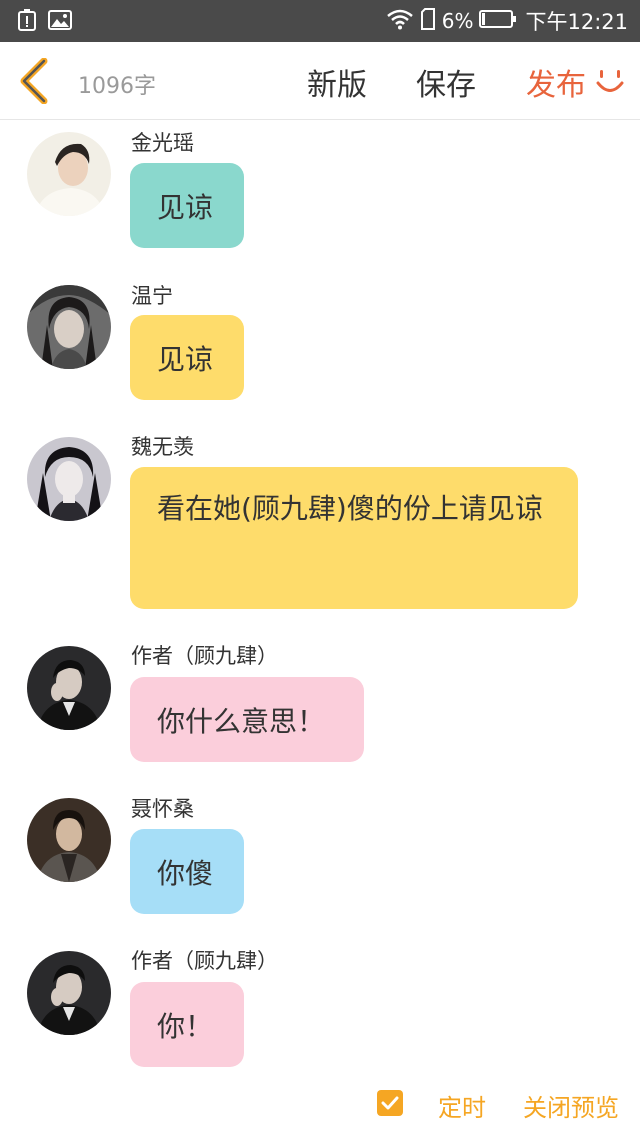 Image resolution: width=640 pixels, height=1138 pixels. Describe the element at coordinates (576, 22) in the screenshot. I see `status-time: 下午12:21` at that location.